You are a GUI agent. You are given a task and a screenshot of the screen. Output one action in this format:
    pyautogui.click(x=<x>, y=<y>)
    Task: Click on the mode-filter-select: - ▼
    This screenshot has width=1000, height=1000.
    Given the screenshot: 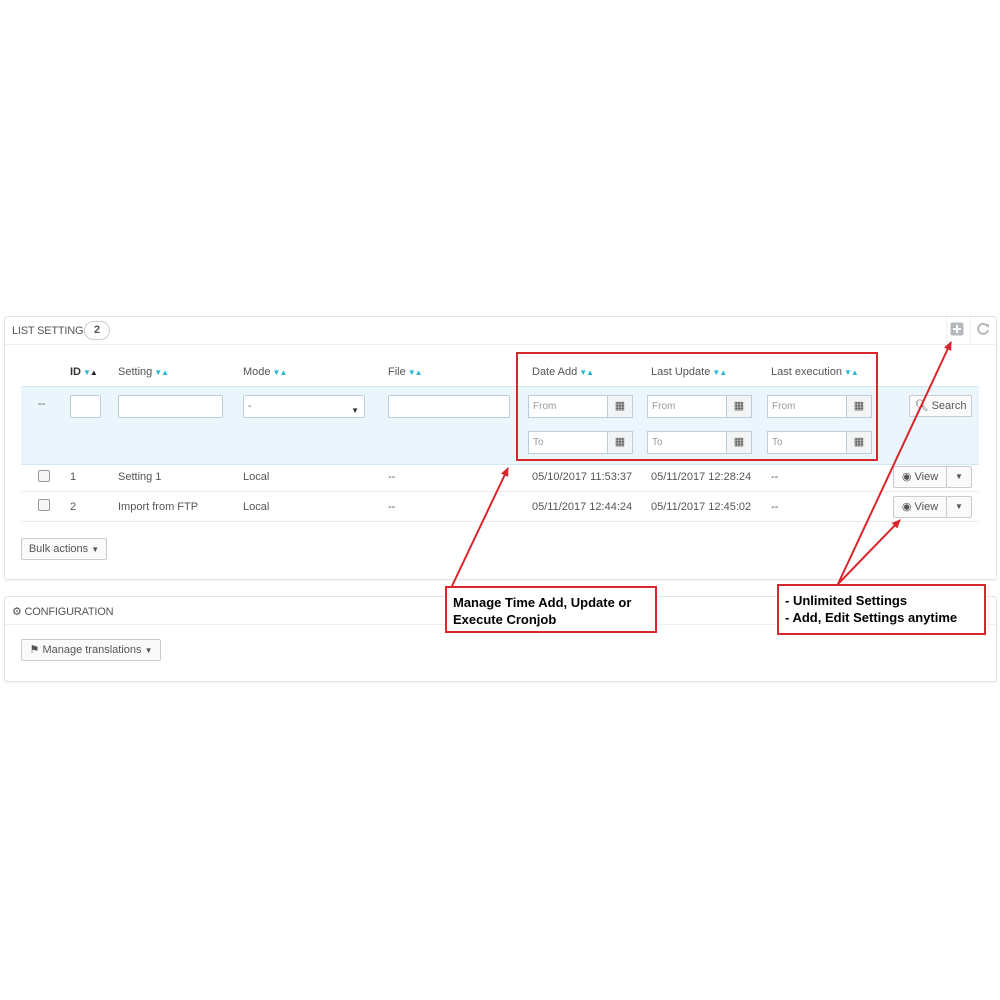 What is the action you would take?
    pyautogui.click(x=304, y=406)
    